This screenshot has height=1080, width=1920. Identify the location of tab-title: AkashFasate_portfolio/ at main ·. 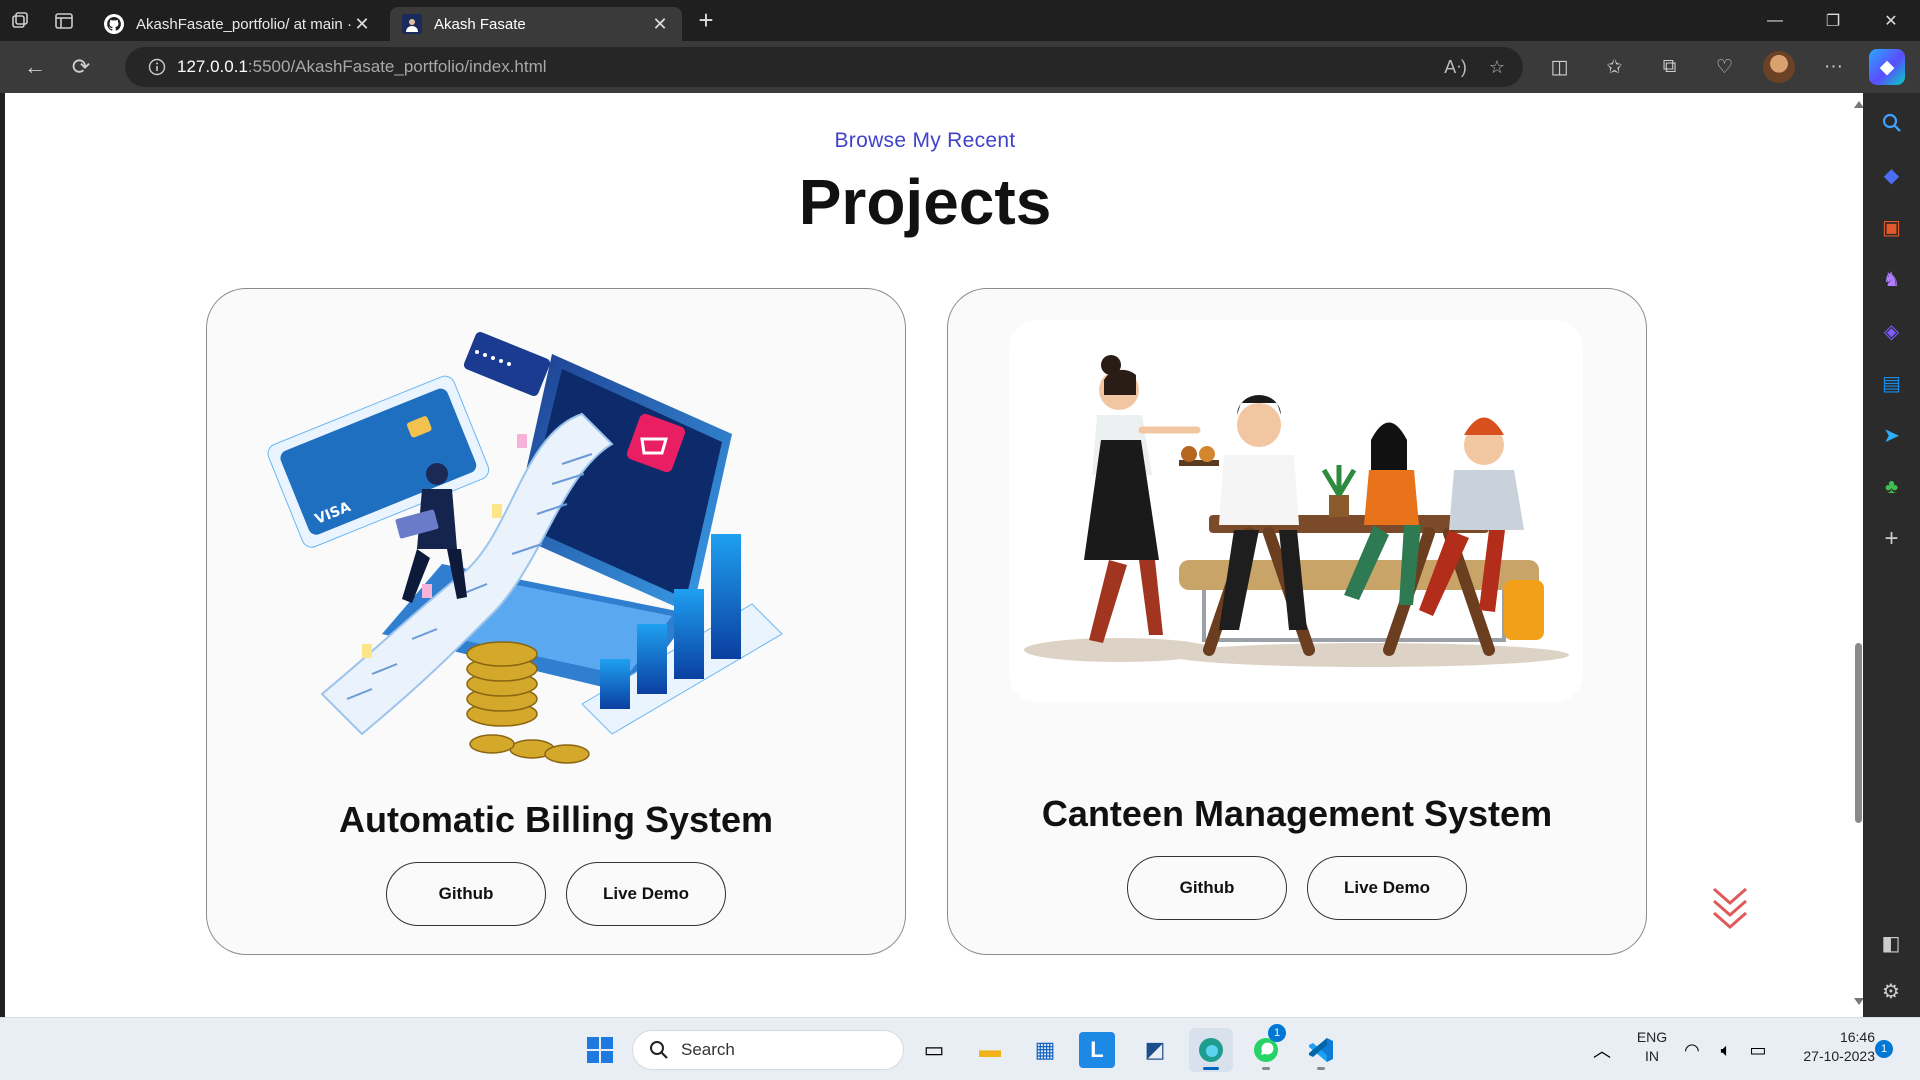
(244, 24).